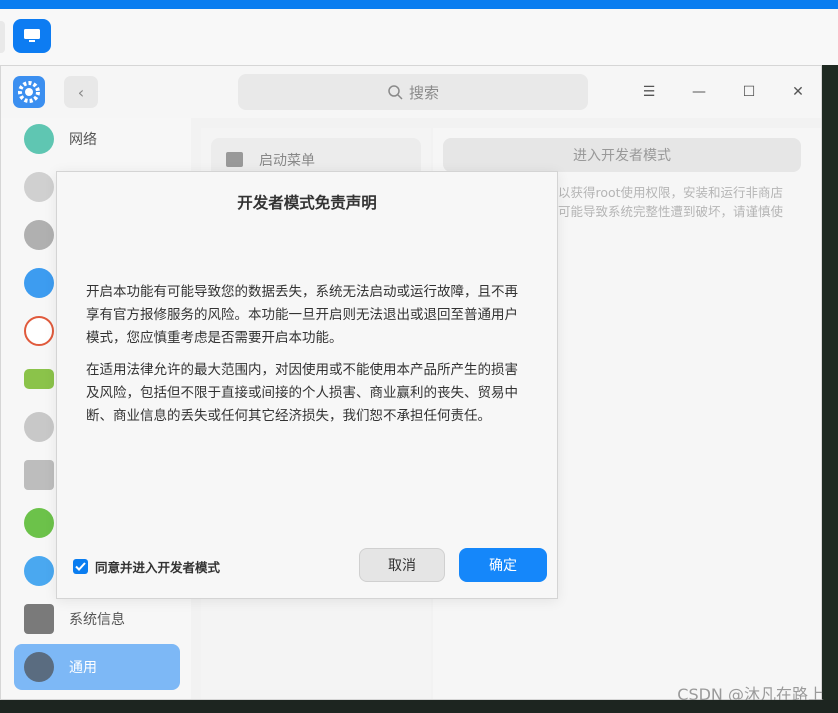 The image size is (838, 713). I want to click on search-input: 搜索, so click(413, 92).